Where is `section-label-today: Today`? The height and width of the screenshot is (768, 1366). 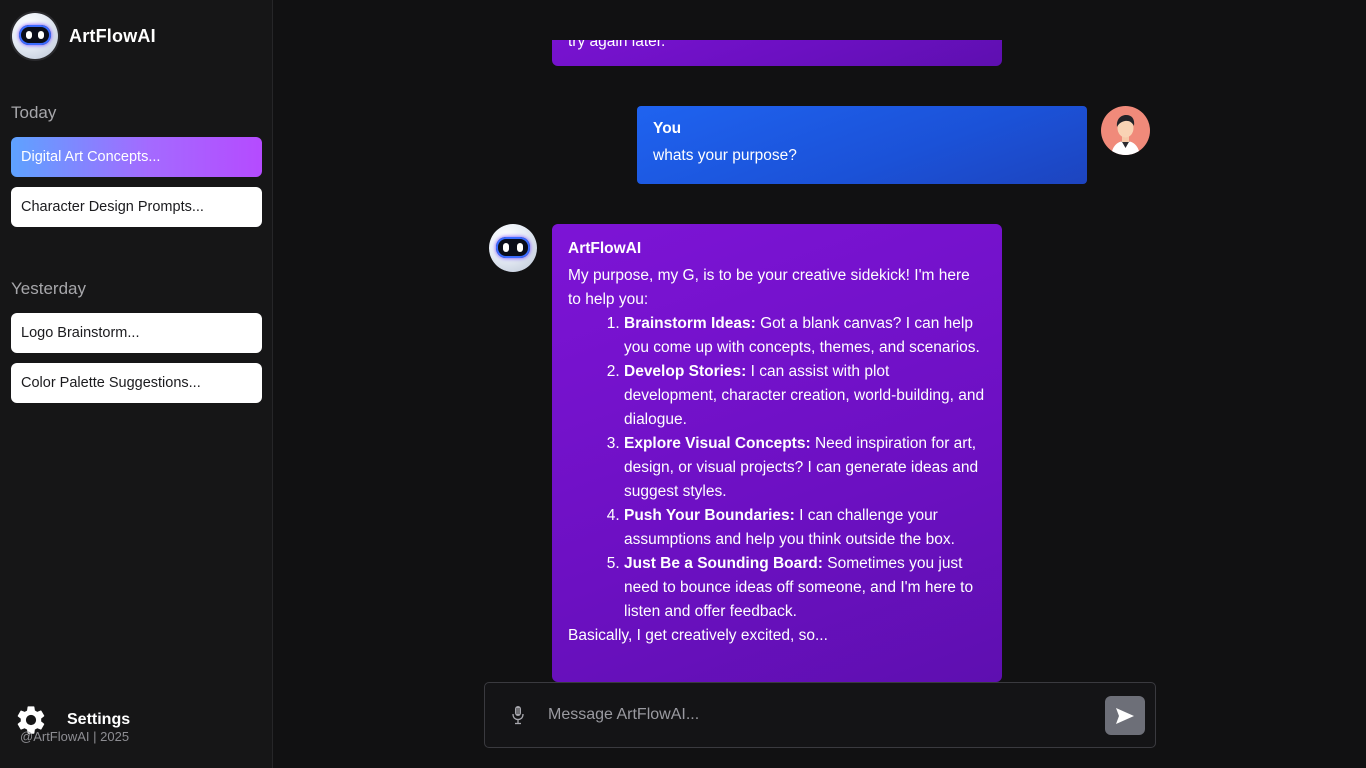 section-label-today: Today is located at coordinates (34, 112).